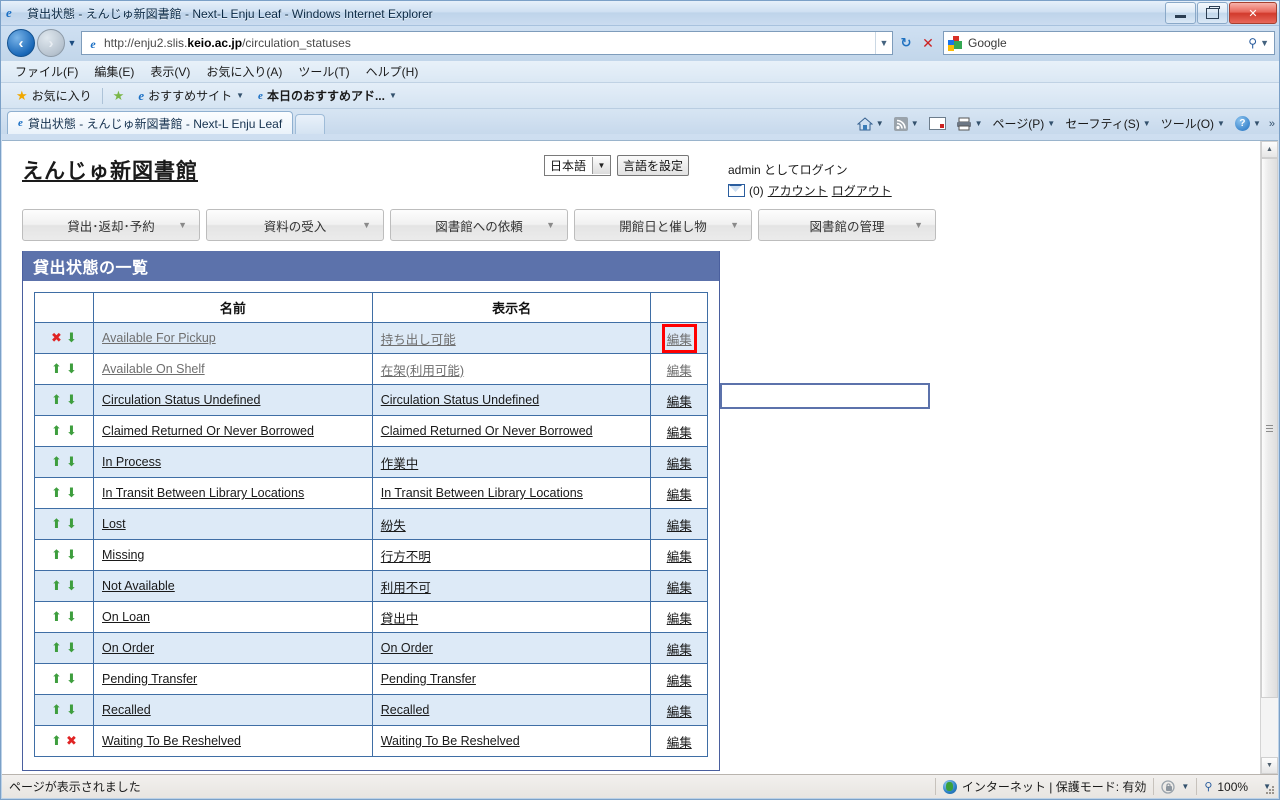 Image resolution: width=1280 pixels, height=800 pixels. Describe the element at coordinates (1175, 786) in the screenshot. I see `privacy-button: ▼` at that location.